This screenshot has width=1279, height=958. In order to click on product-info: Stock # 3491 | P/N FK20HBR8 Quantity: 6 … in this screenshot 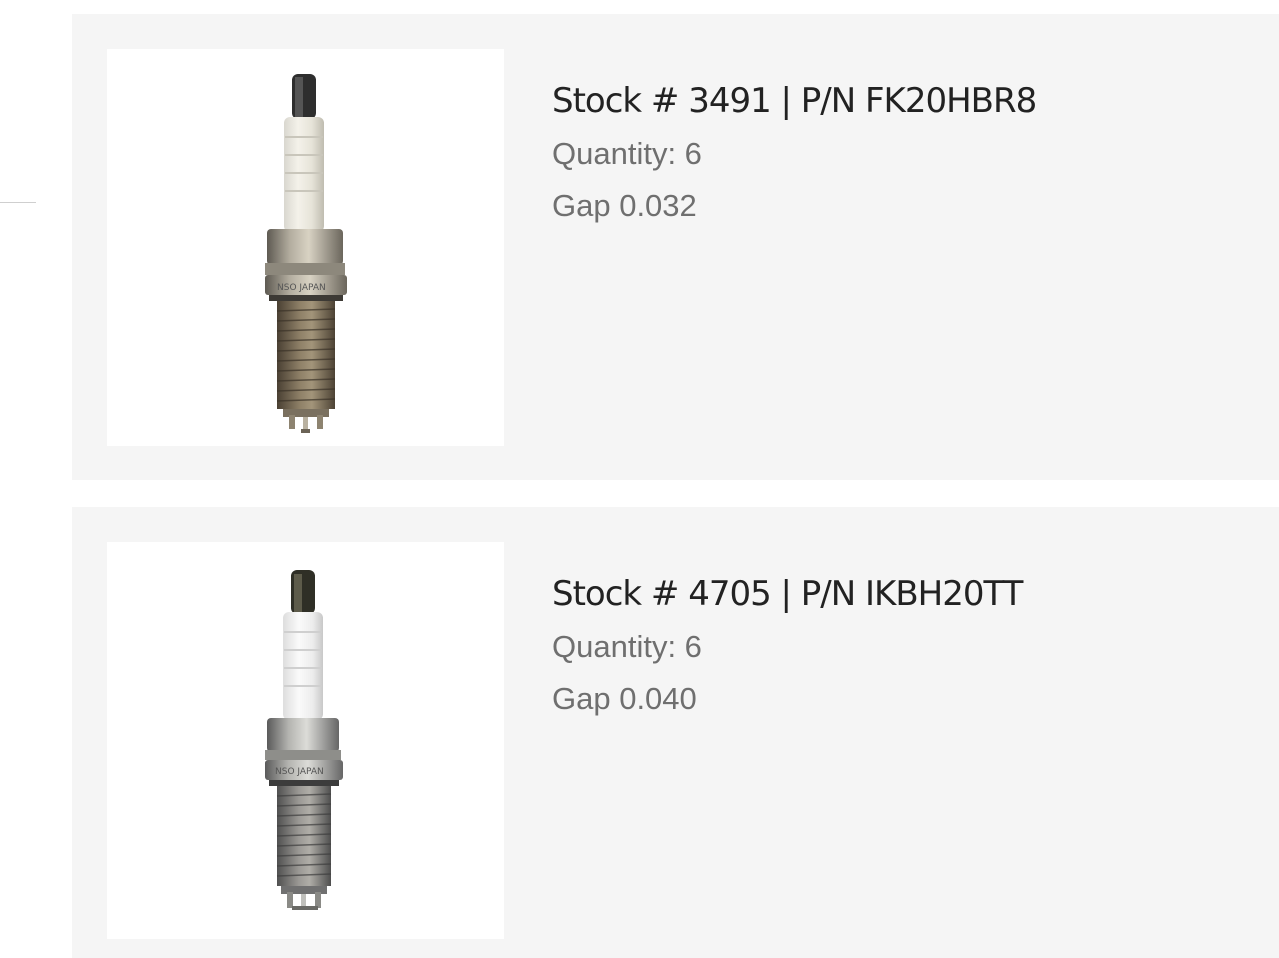, I will do `click(794, 153)`.